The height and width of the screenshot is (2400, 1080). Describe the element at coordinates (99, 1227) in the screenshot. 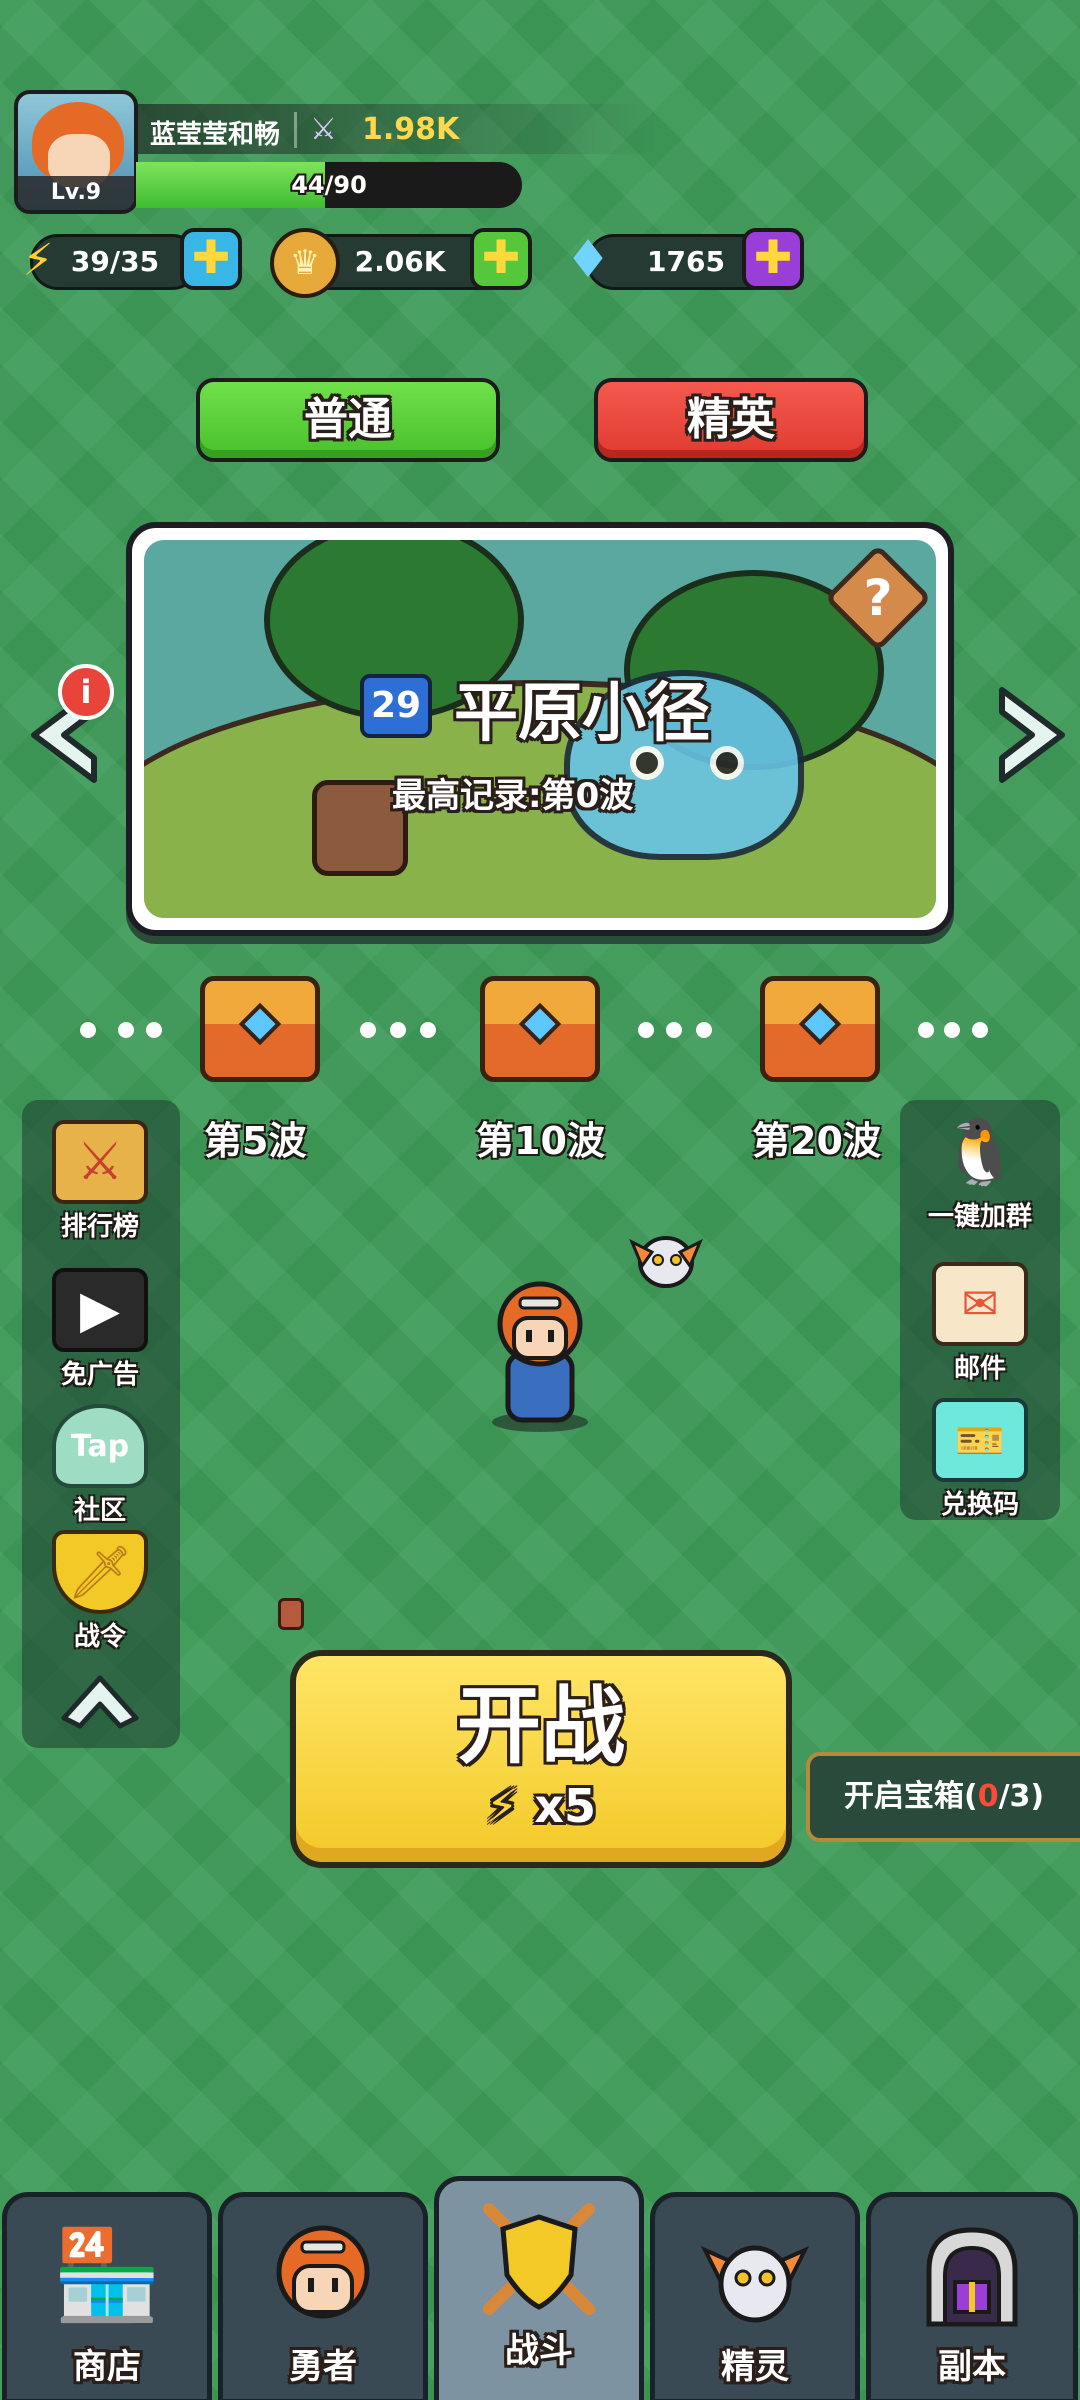

I see `ranking-label: 排行榜` at that location.